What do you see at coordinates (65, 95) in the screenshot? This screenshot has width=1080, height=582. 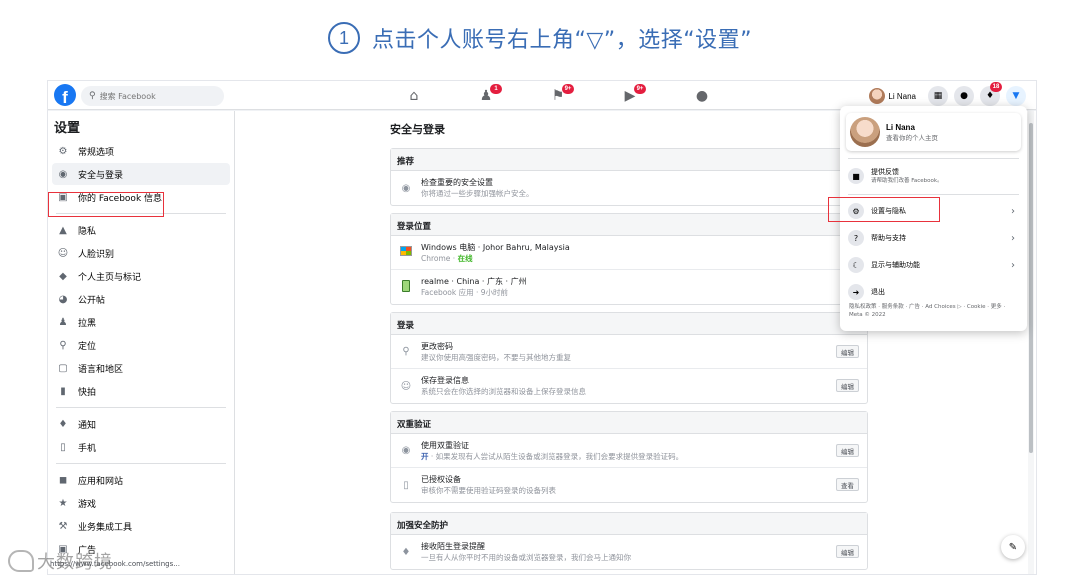 I see `facebook-logo-icon: f` at bounding box center [65, 95].